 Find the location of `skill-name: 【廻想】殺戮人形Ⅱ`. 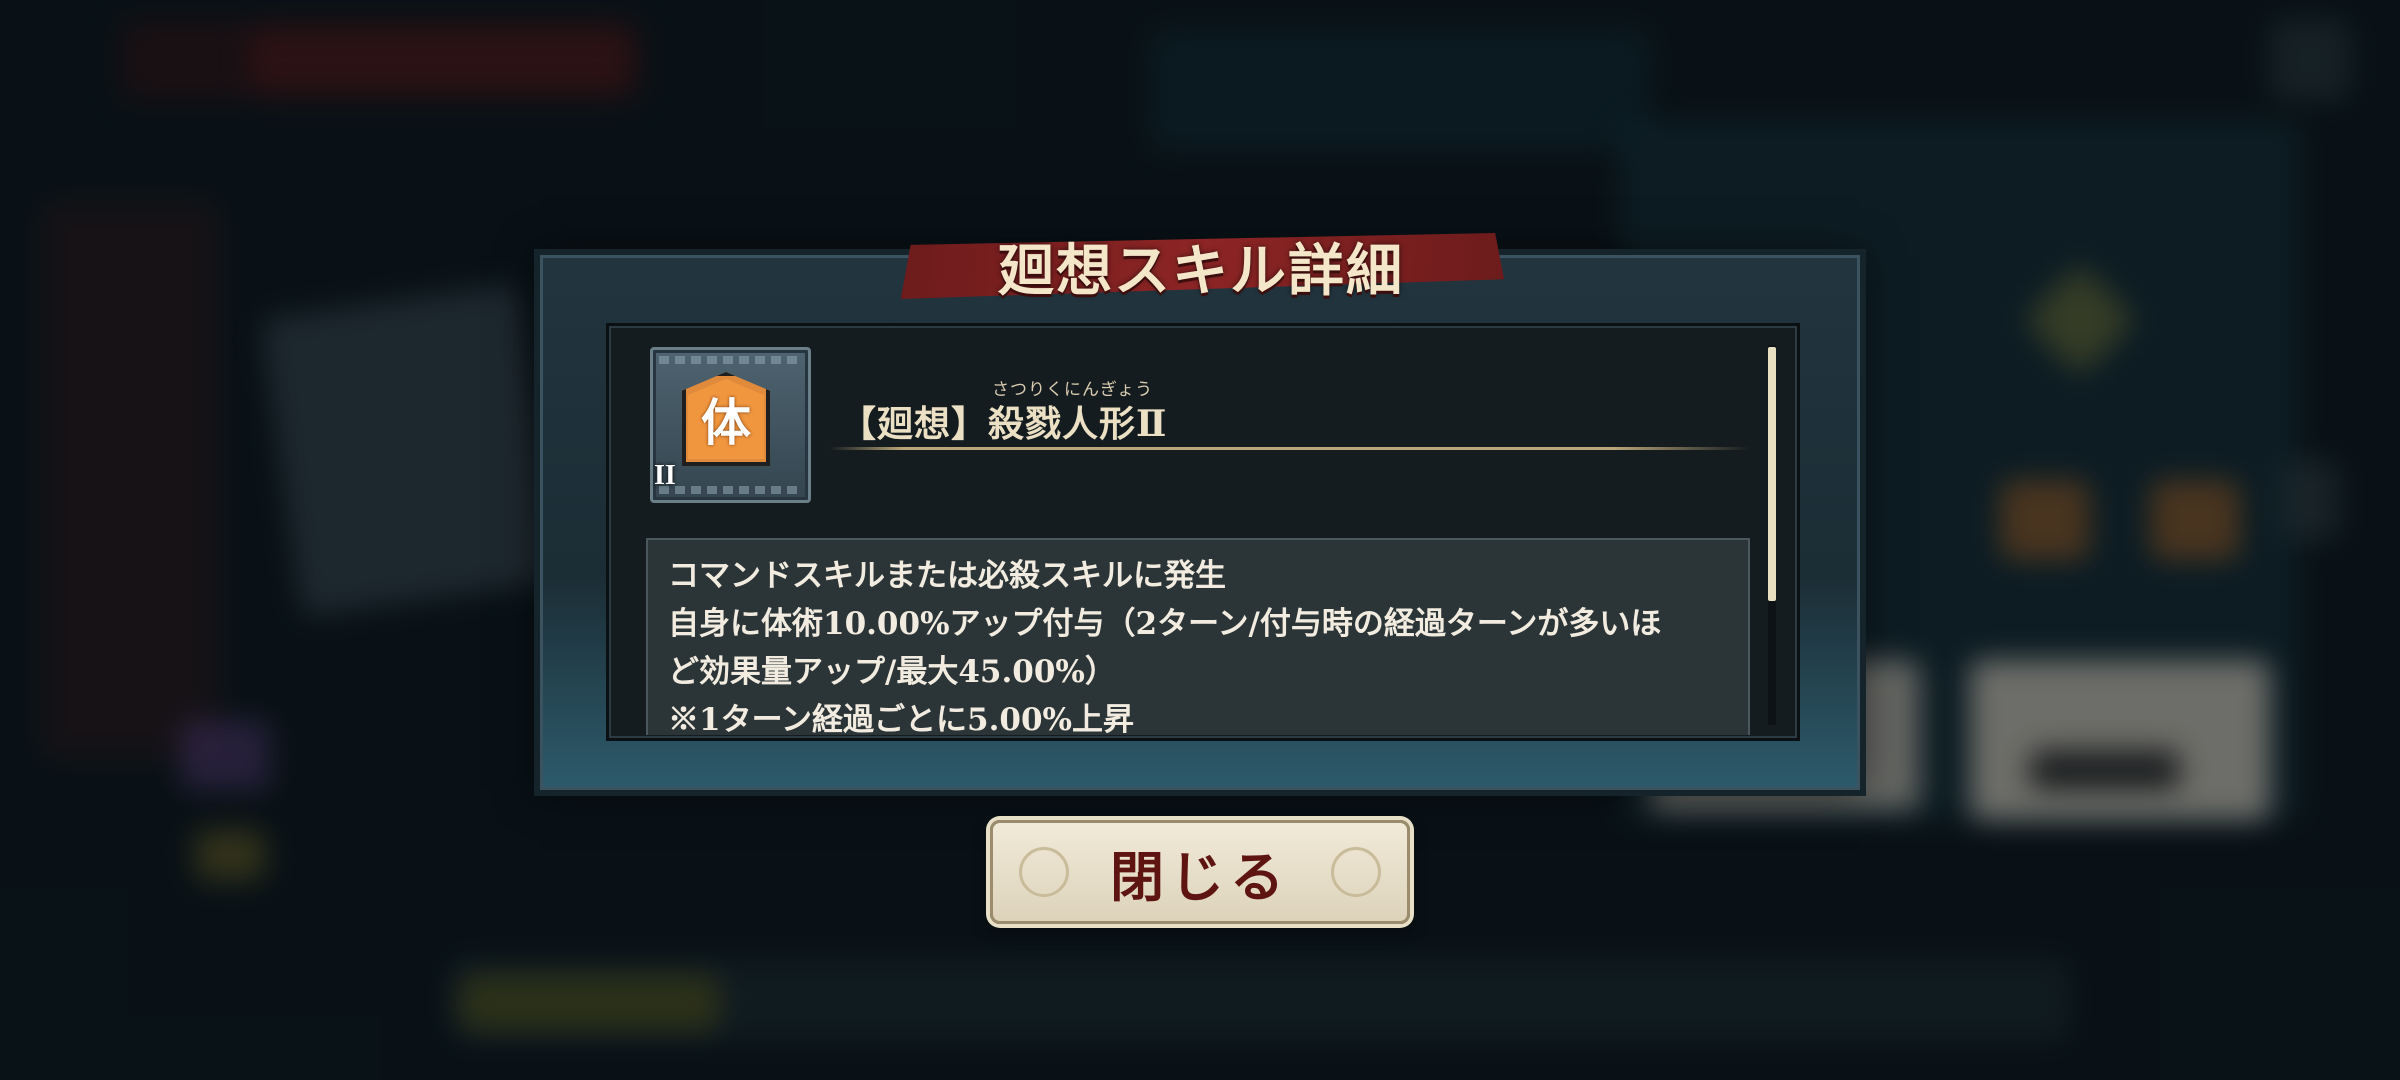

skill-name: 【廻想】殺戮人形Ⅱ is located at coordinates (1004, 424).